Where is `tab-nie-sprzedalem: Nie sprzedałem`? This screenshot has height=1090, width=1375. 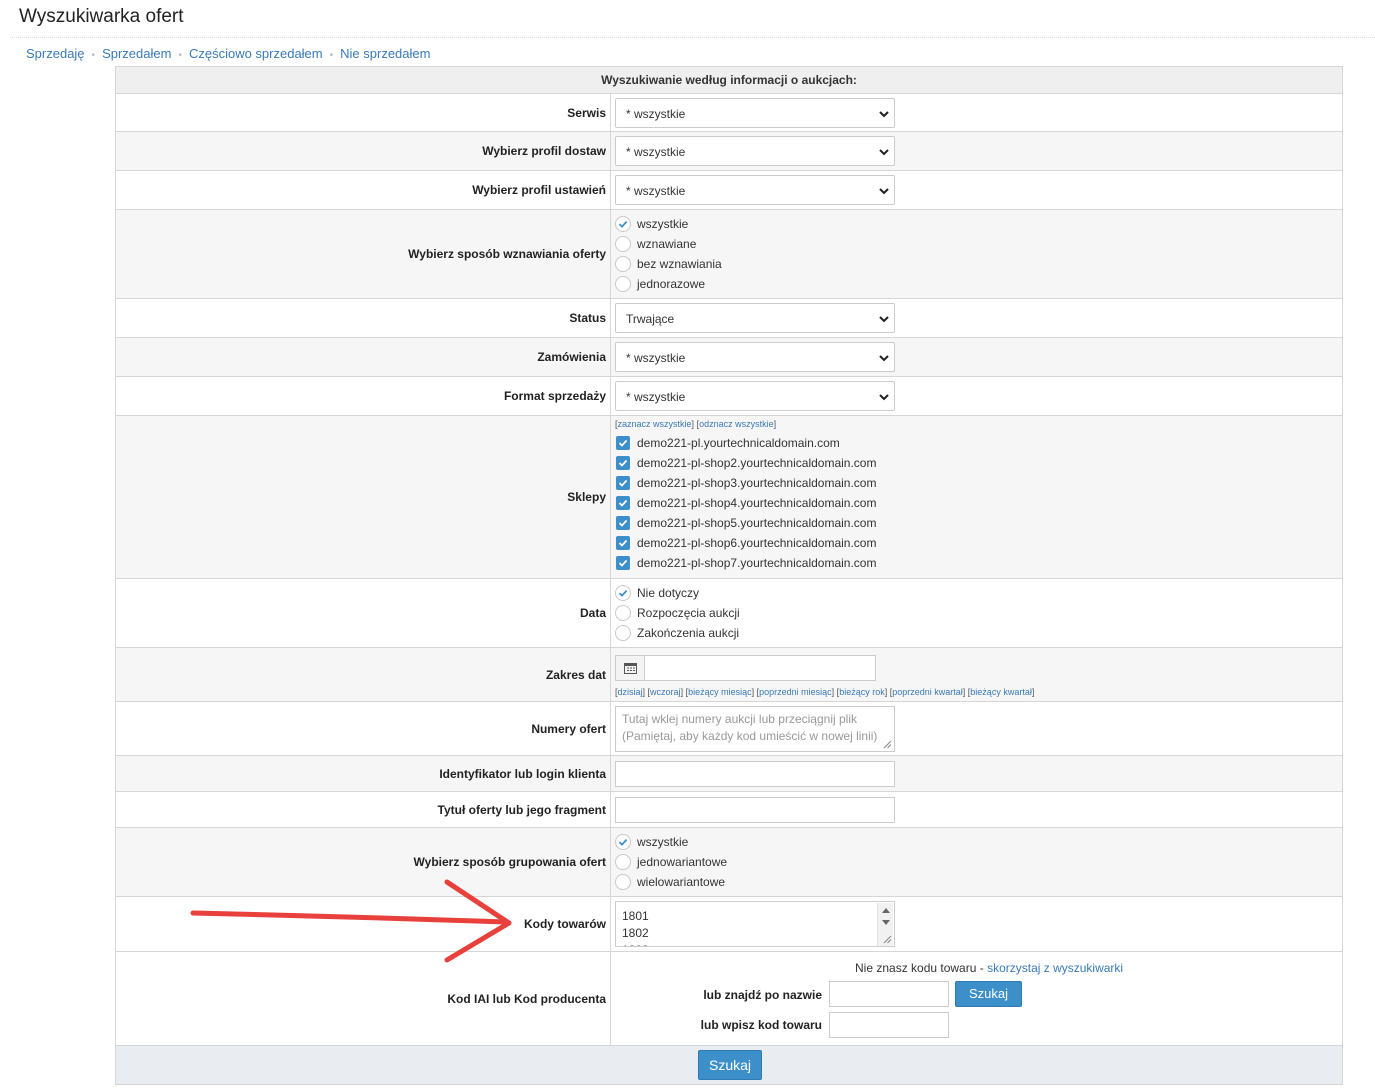 tab-nie-sprzedalem: Nie sprzedałem is located at coordinates (385, 53).